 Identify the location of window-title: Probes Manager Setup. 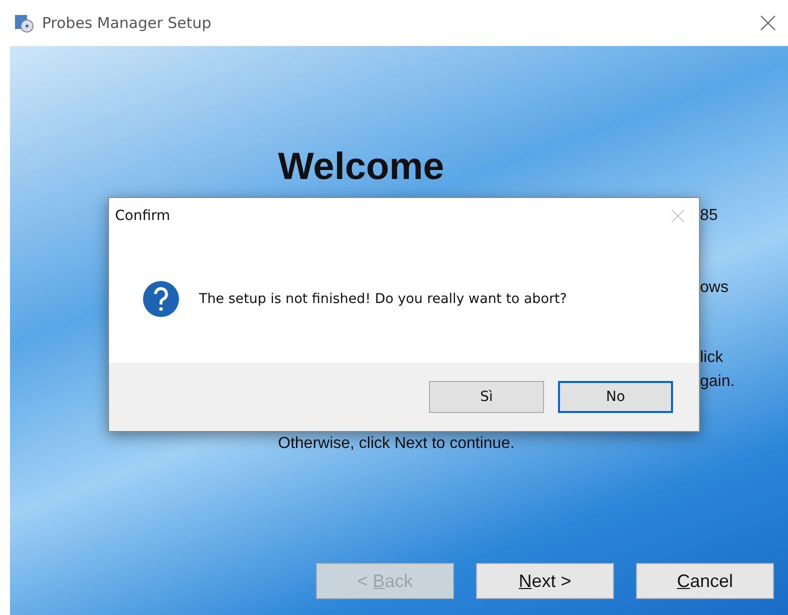
(127, 23).